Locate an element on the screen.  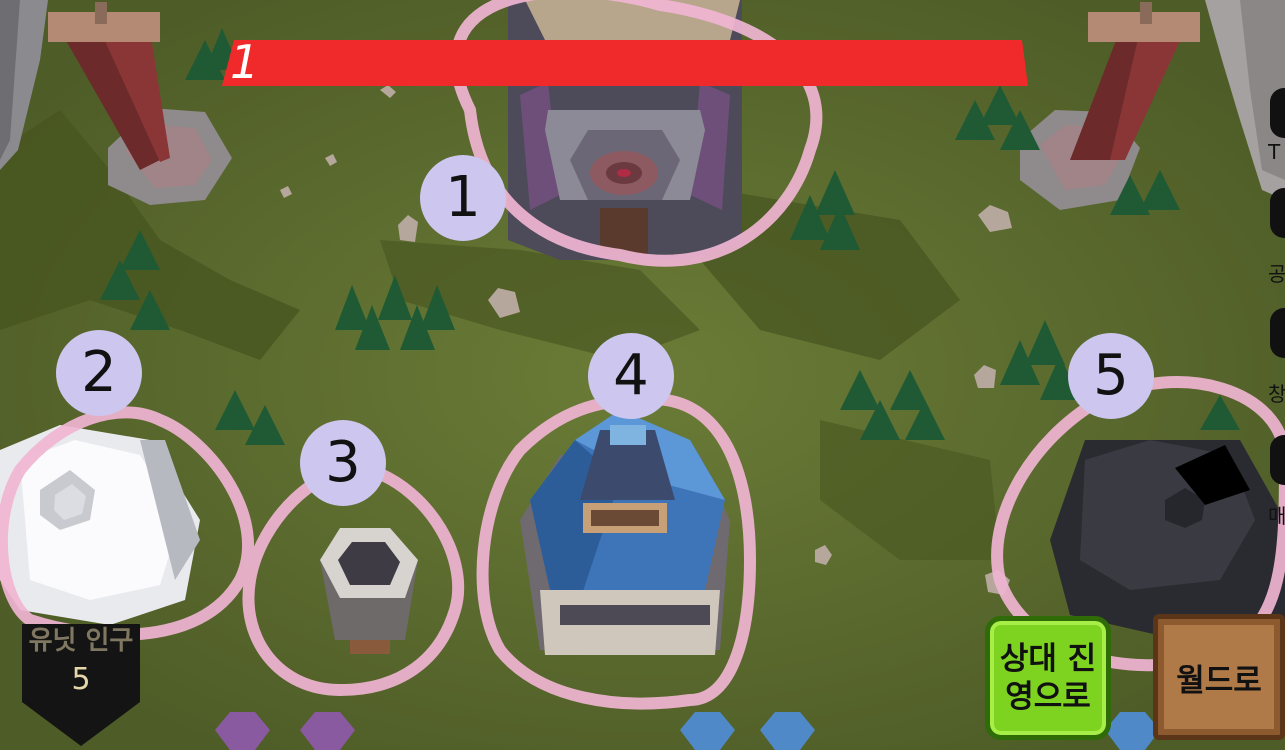
unit-population-count: 5 is located at coordinates (81, 679).